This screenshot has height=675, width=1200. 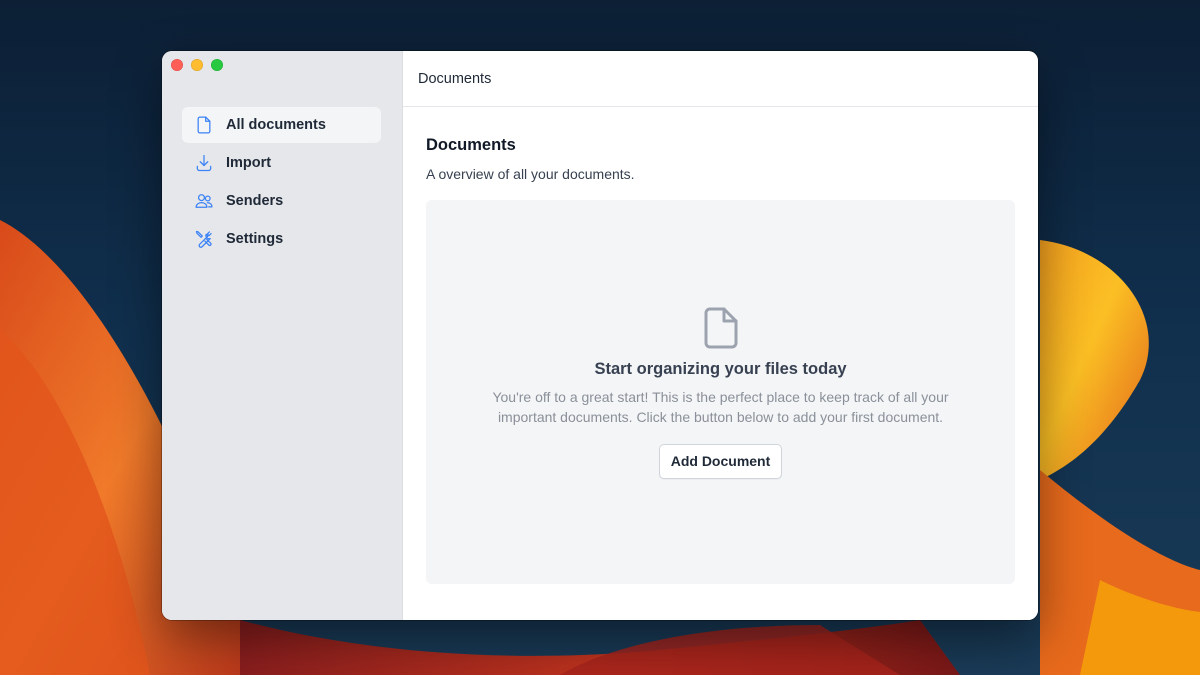 What do you see at coordinates (204, 239) in the screenshot?
I see `wrench-screwdriver-icon` at bounding box center [204, 239].